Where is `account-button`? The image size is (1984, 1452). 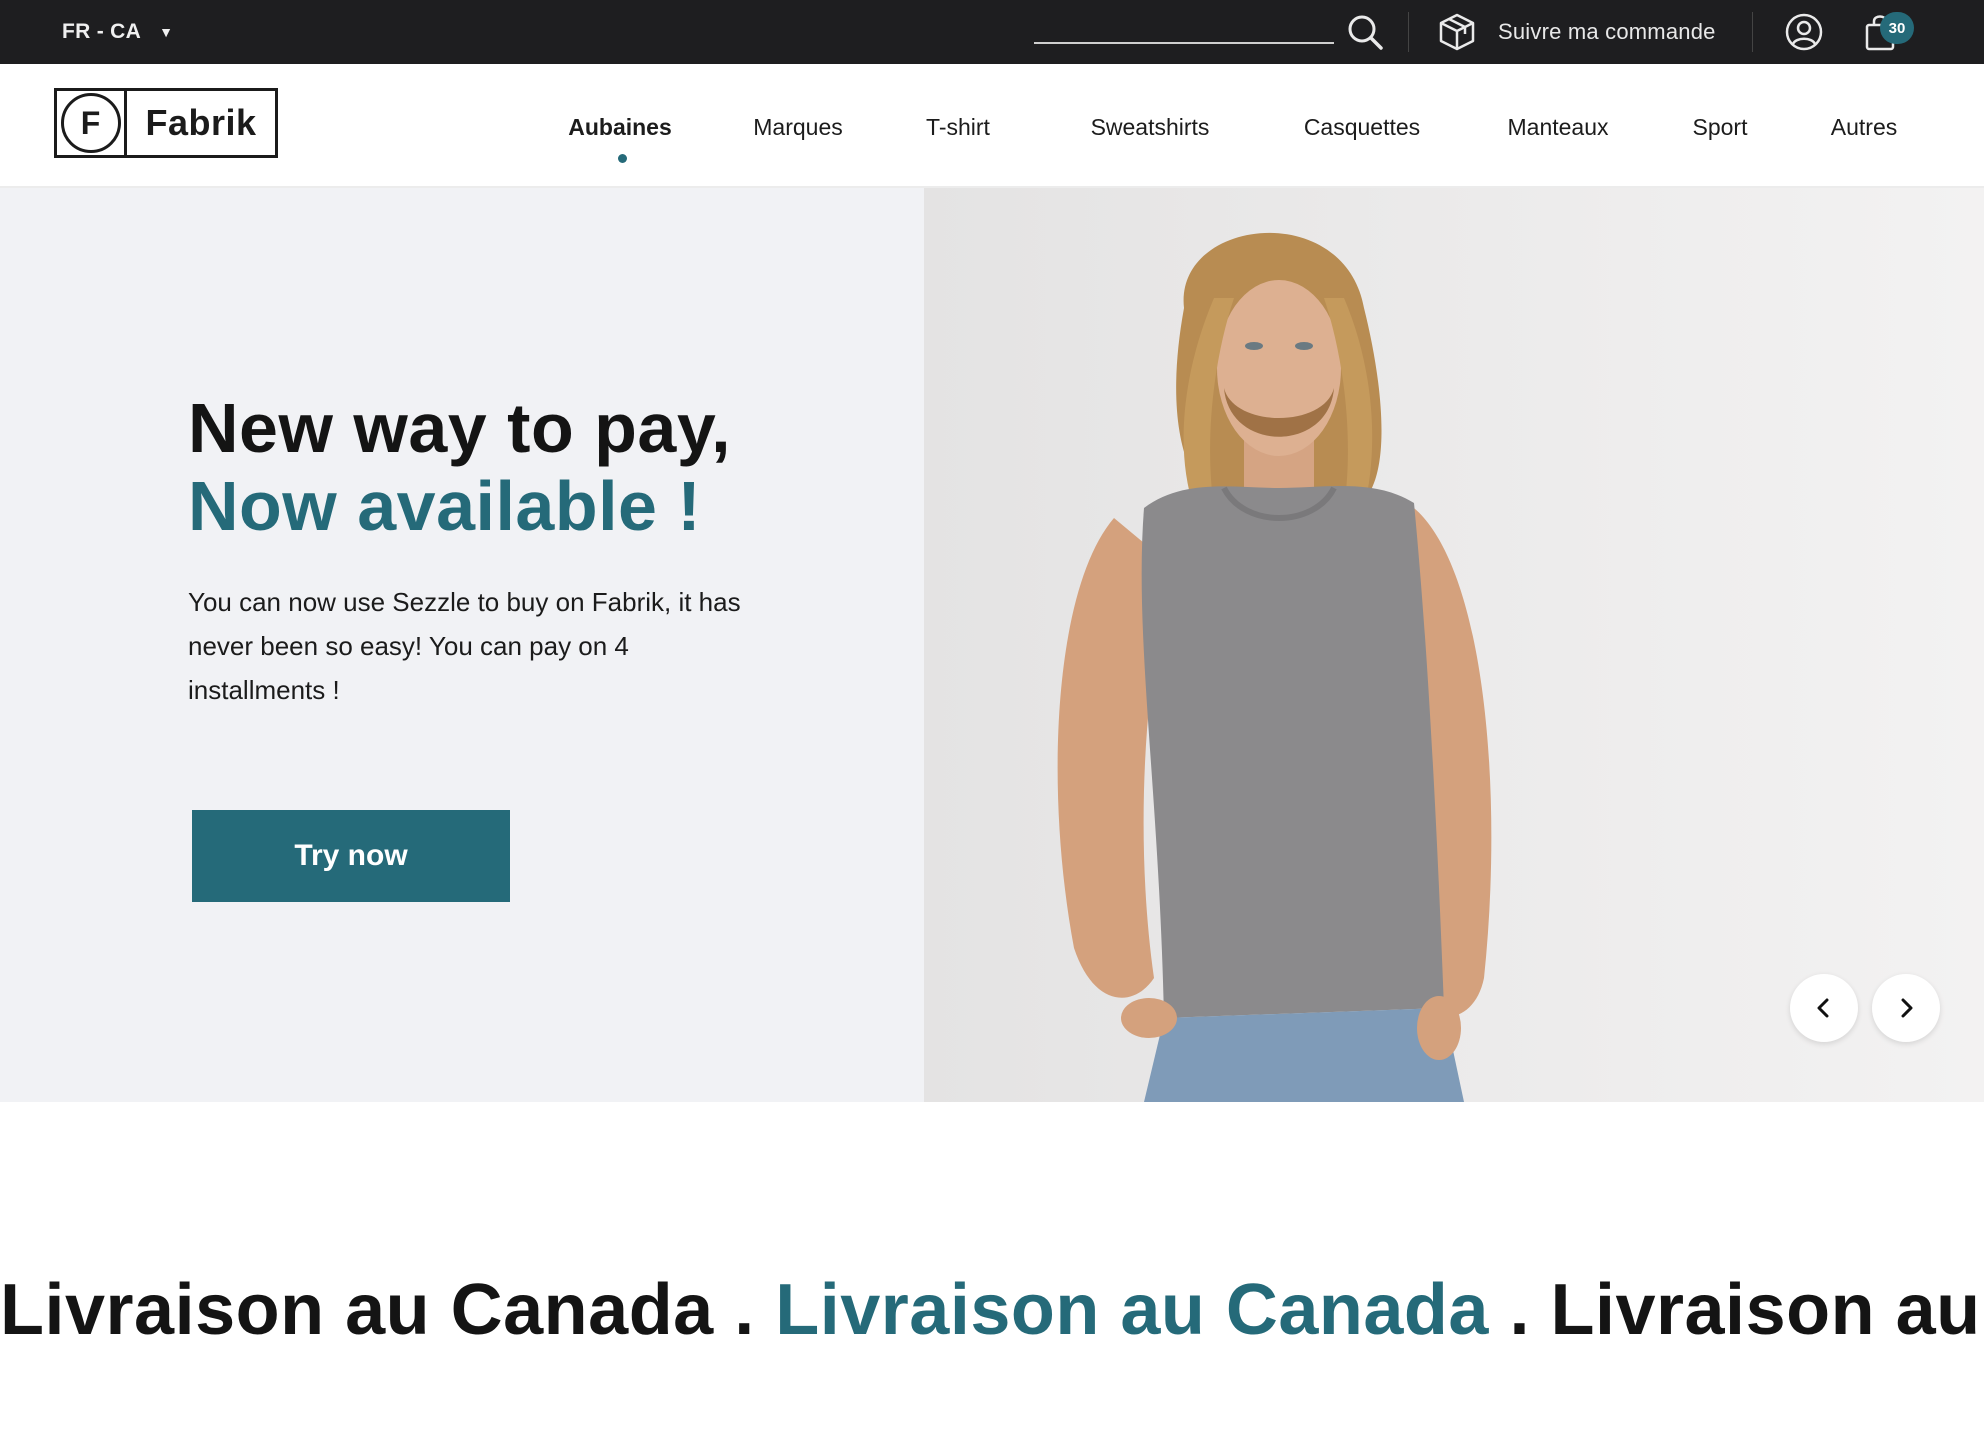
account-button is located at coordinates (1804, 32).